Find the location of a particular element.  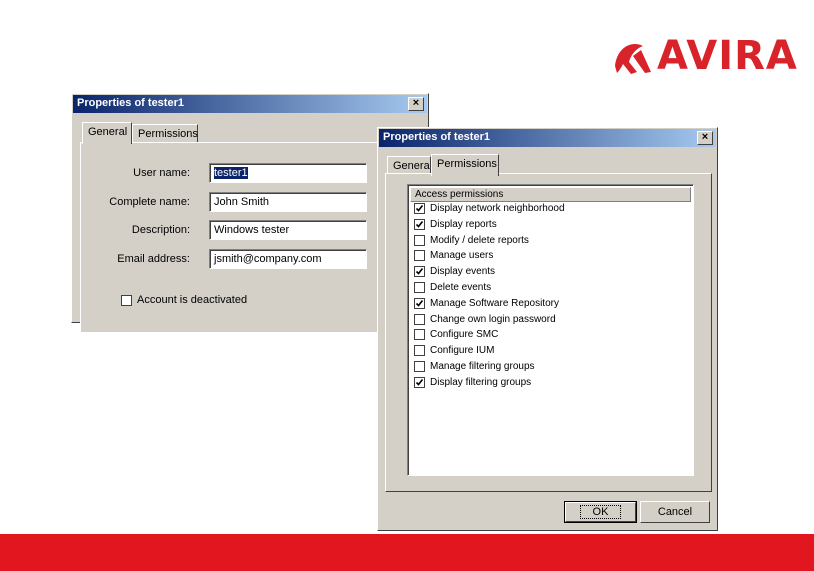

tab-general-label: General is located at coordinates (108, 132).